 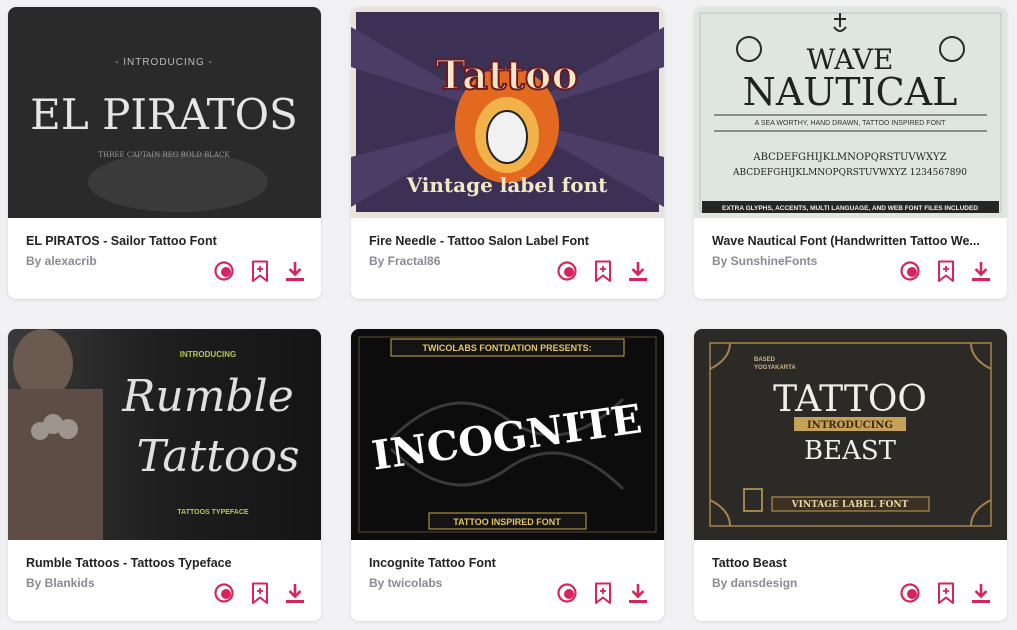 I want to click on card-title: EL PIRATOS - Sailor Tattoo Font, so click(x=166, y=241).